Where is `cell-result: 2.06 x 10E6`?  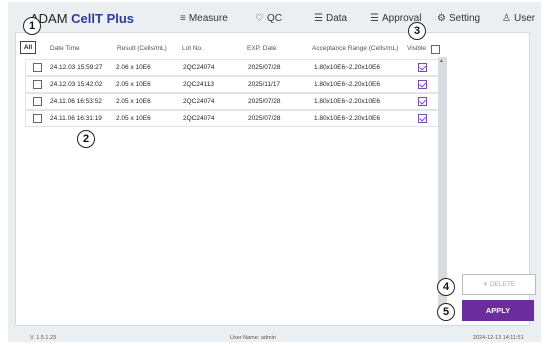 cell-result: 2.06 x 10E6 is located at coordinates (133, 67).